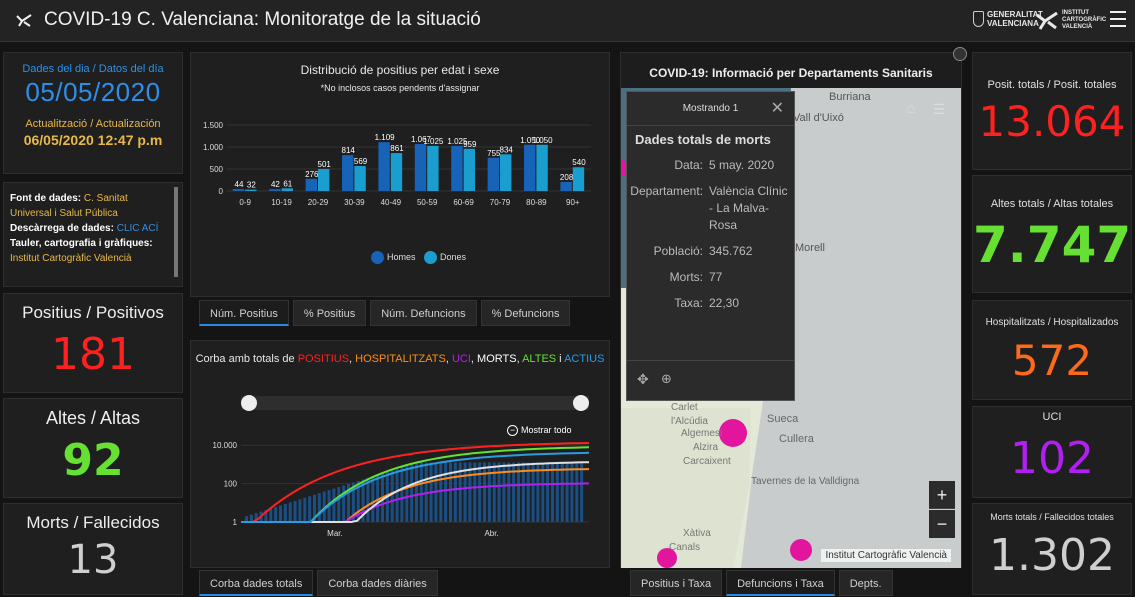 Image resolution: width=1135 pixels, height=597 pixels. What do you see at coordinates (676, 583) in the screenshot?
I see `tab-positius-taxa: Positius i Taxa` at bounding box center [676, 583].